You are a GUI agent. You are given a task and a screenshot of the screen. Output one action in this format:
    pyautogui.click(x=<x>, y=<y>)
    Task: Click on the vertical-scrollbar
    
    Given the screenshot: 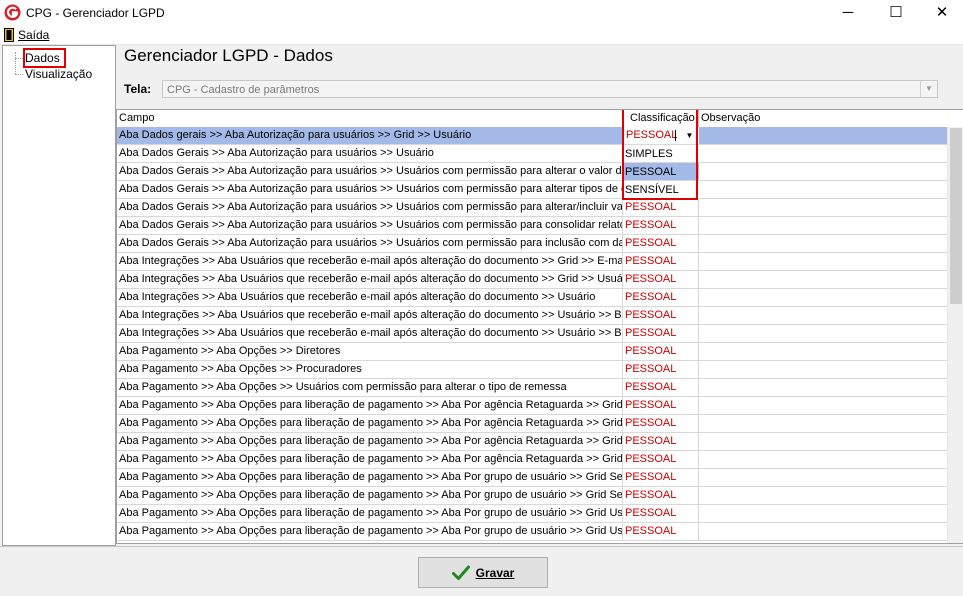 What is the action you would take?
    pyautogui.click(x=955, y=335)
    